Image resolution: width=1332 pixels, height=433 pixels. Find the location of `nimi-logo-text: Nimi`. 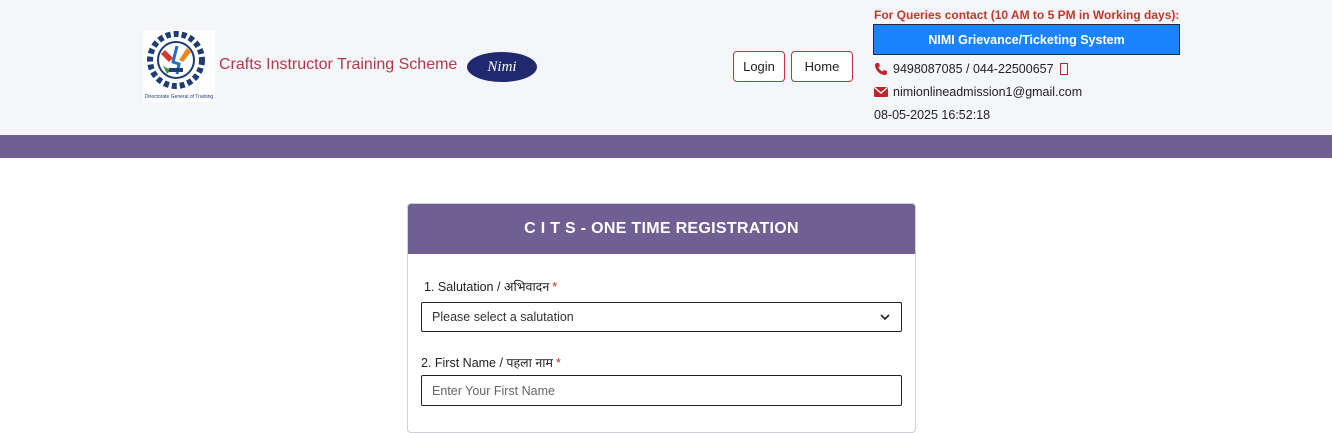

nimi-logo-text: Nimi is located at coordinates (502, 66).